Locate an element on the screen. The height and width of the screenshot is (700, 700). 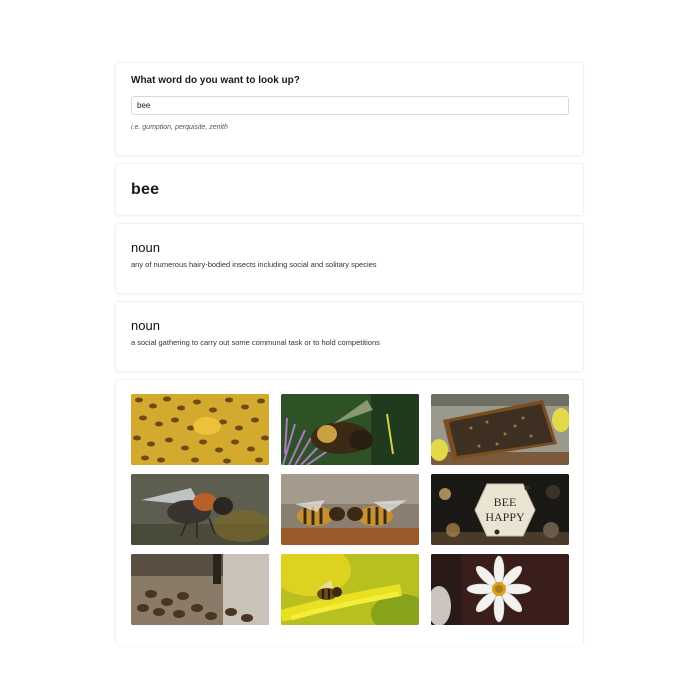
sign-line-2: HAPPY is located at coordinates (505, 517).